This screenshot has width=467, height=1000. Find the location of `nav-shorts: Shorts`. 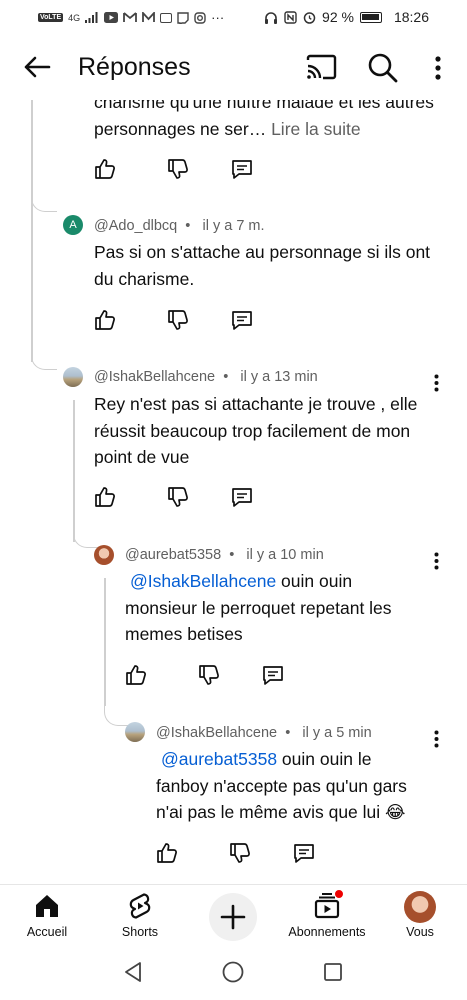

nav-shorts: Shorts is located at coordinates (140, 915).